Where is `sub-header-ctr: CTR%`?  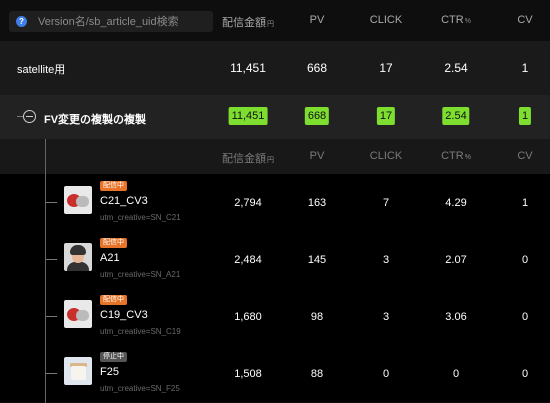
sub-header-ctr: CTR% is located at coordinates (456, 156).